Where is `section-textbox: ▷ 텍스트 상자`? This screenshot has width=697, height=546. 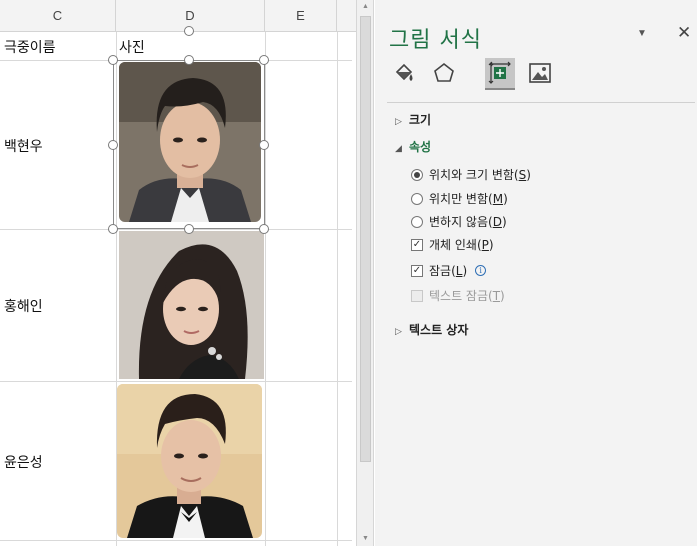
section-textbox: ▷ 텍스트 상자 is located at coordinates (431, 329).